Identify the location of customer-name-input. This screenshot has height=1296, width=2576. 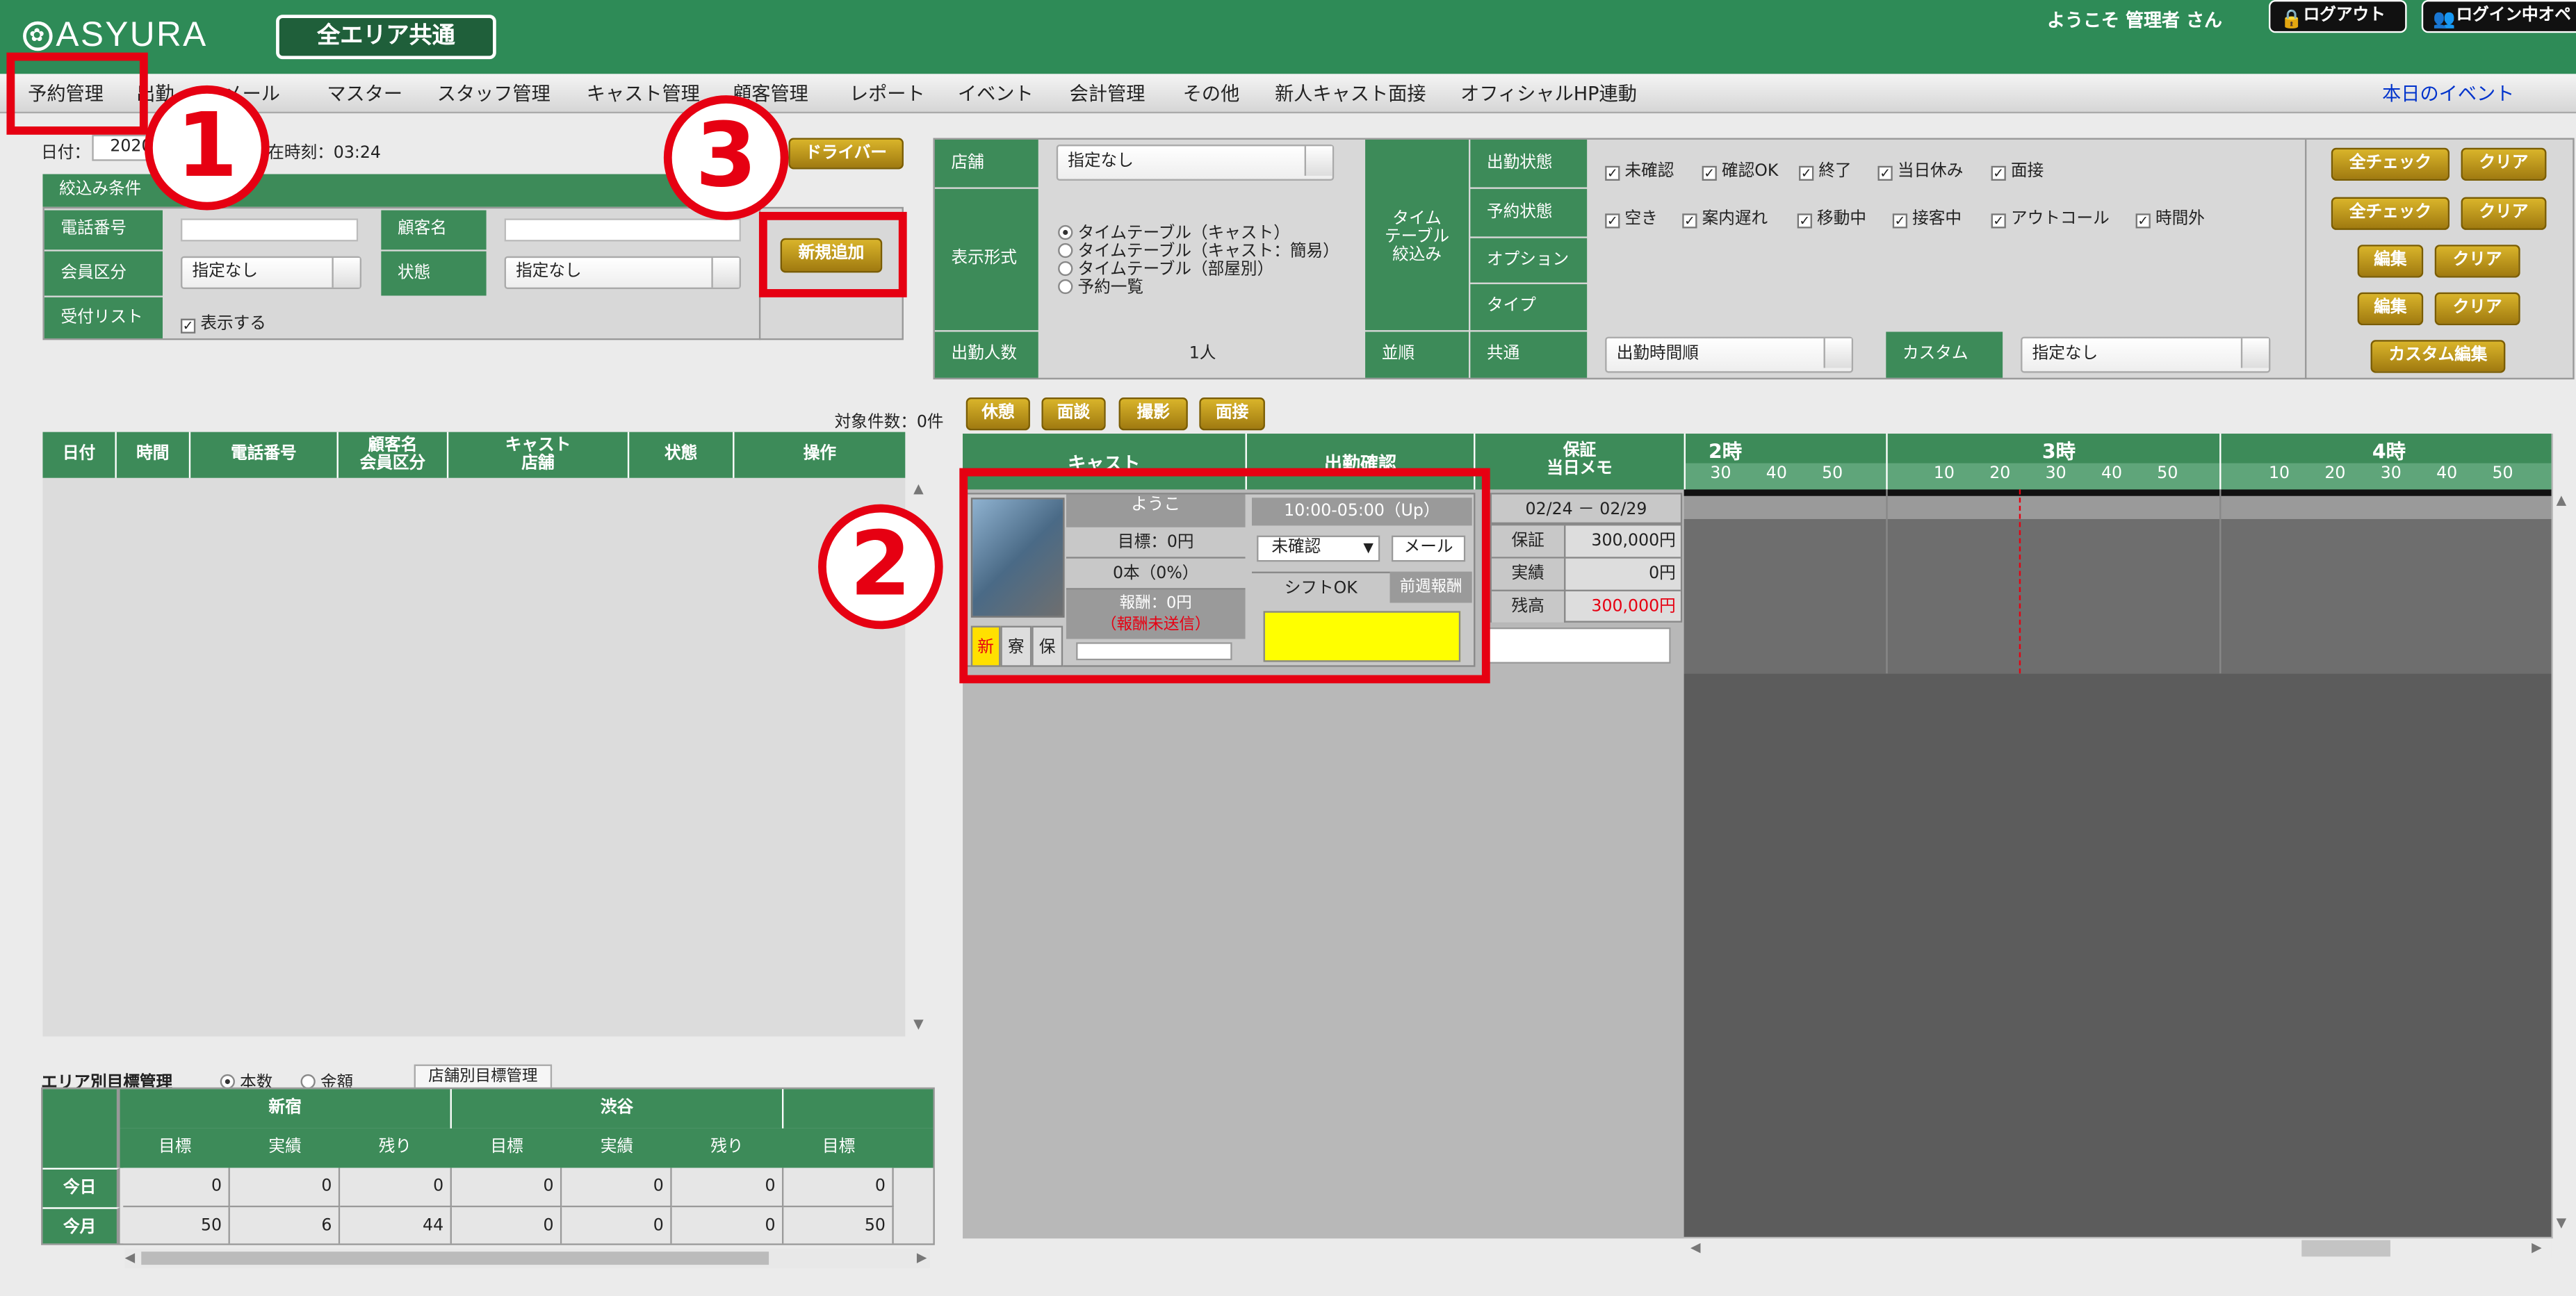
(622, 230).